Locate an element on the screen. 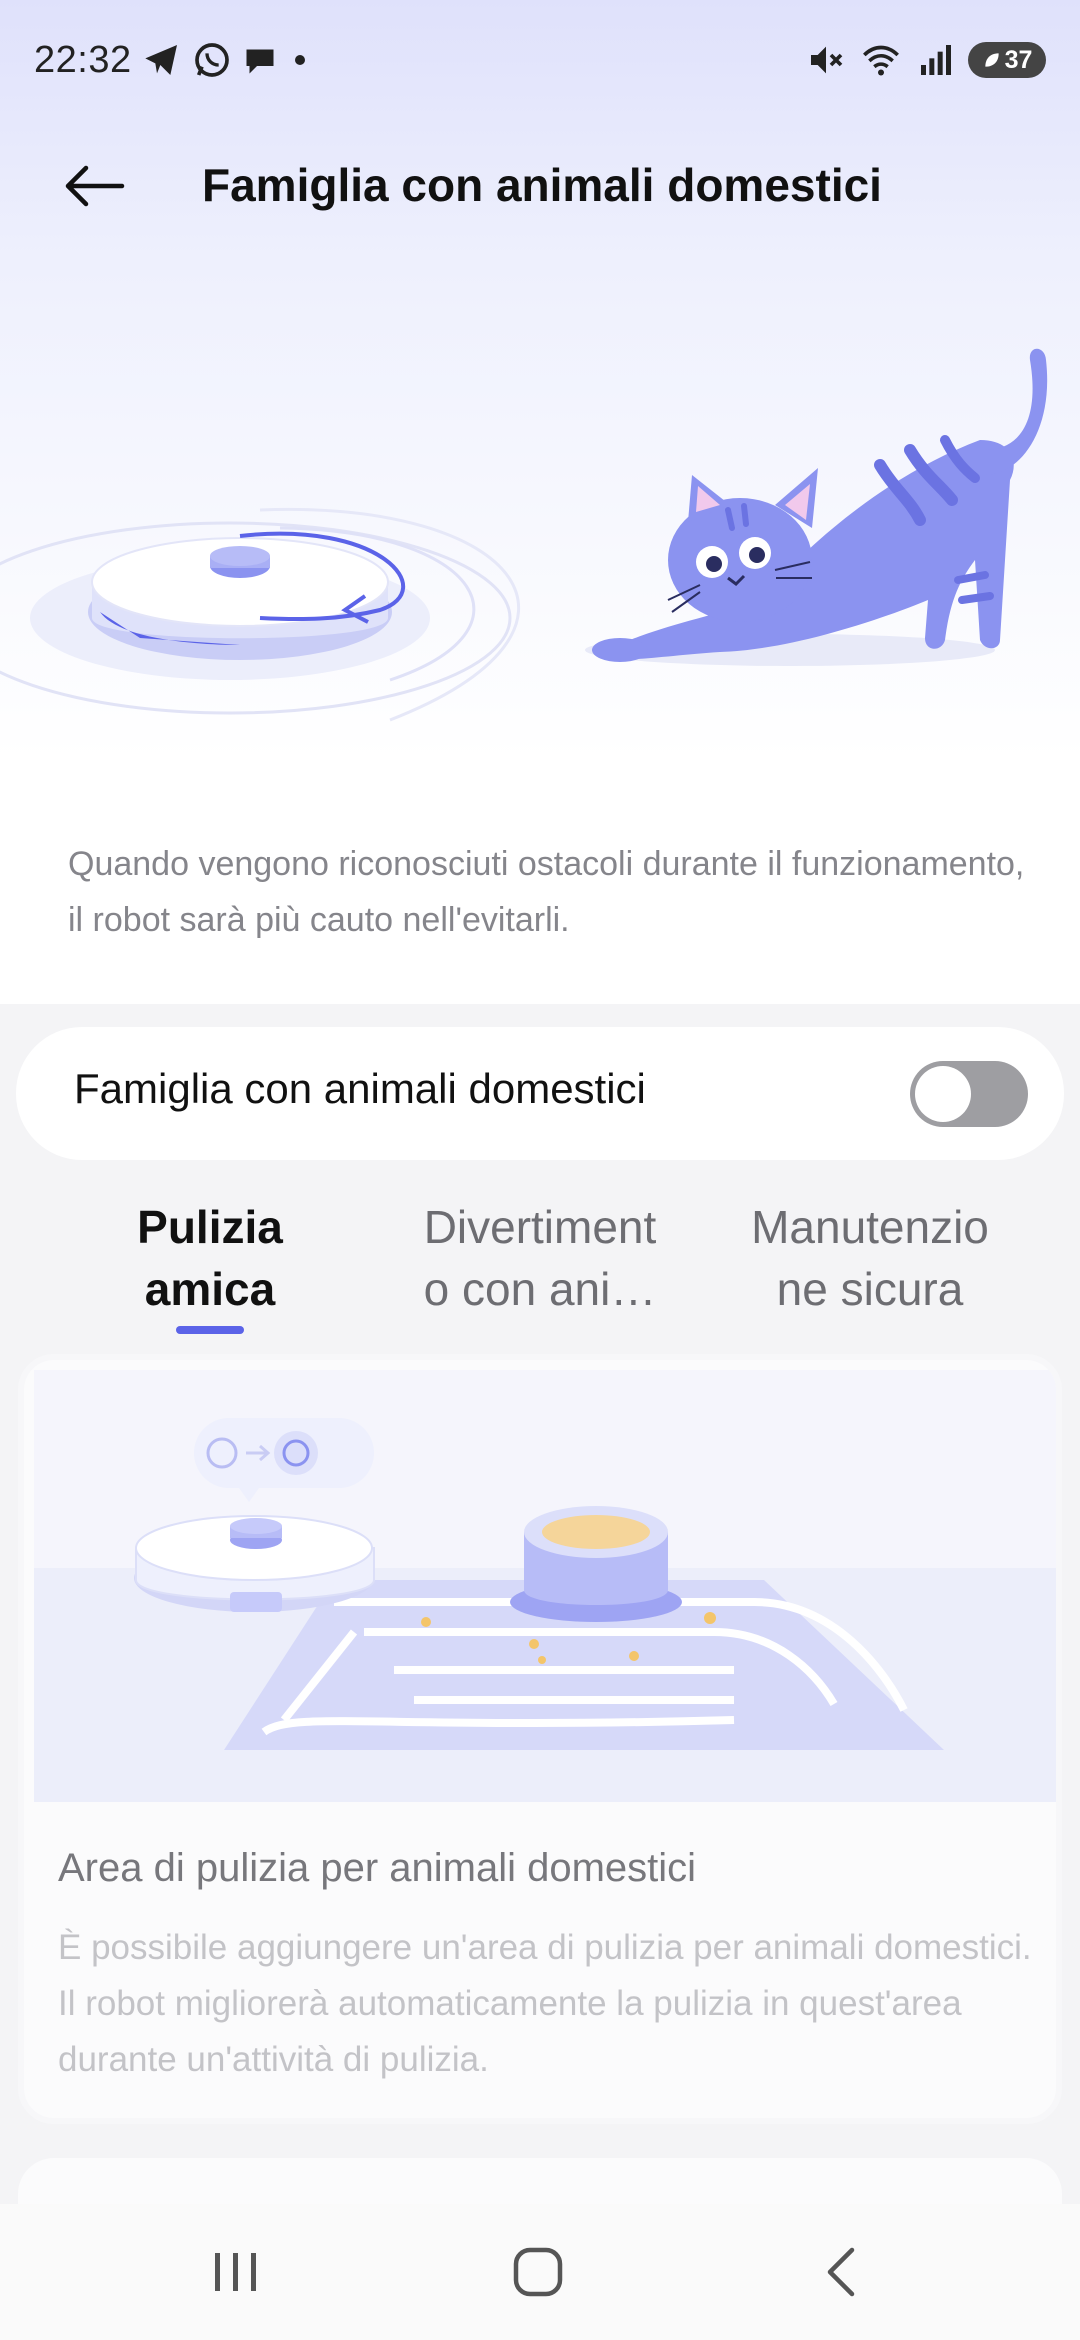 This screenshot has width=1080, height=2340. pet-family-toggle is located at coordinates (969, 1094).